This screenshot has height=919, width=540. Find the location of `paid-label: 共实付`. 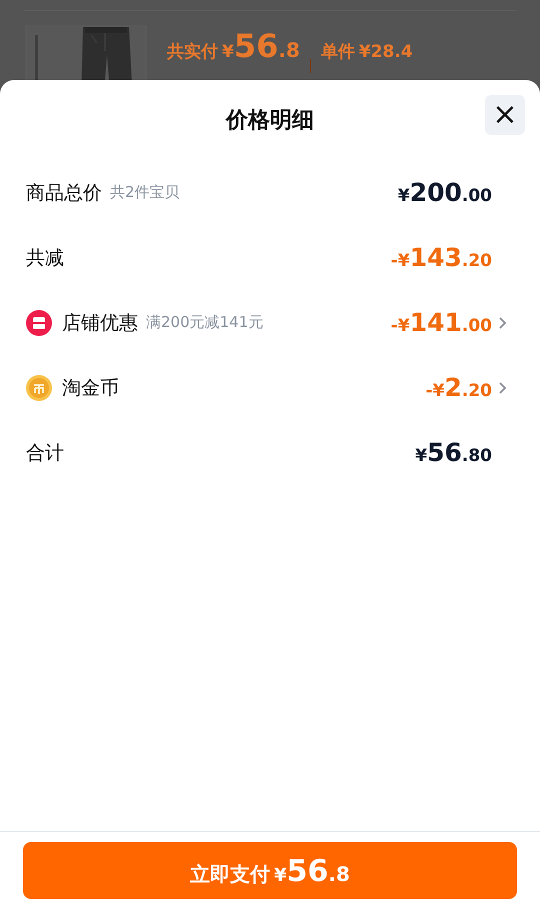

paid-label: 共实付 is located at coordinates (192, 52).